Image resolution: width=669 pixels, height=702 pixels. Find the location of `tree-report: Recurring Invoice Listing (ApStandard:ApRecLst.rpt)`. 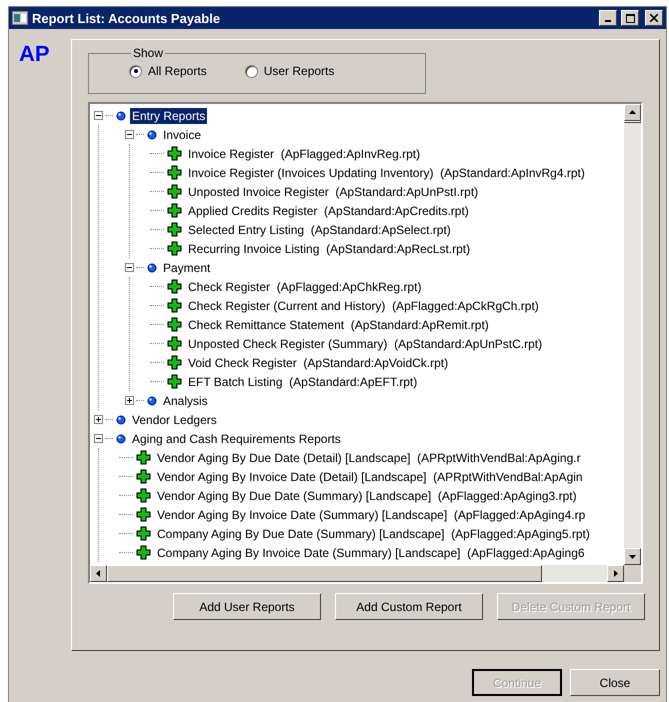

tree-report: Recurring Invoice Listing (ApStandard:ApRecLst.rpt) is located at coordinates (329, 248).